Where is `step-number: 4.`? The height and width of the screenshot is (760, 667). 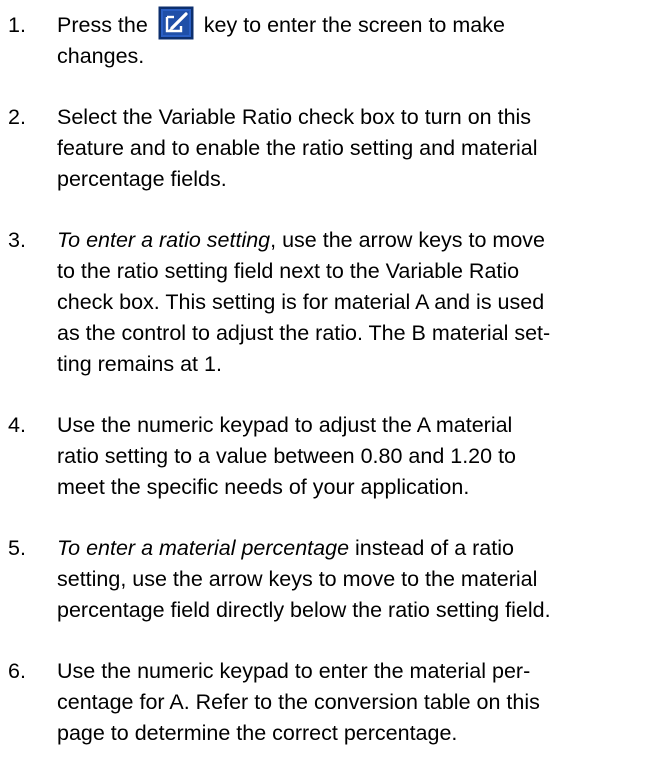
step-number: 4. is located at coordinates (17, 425).